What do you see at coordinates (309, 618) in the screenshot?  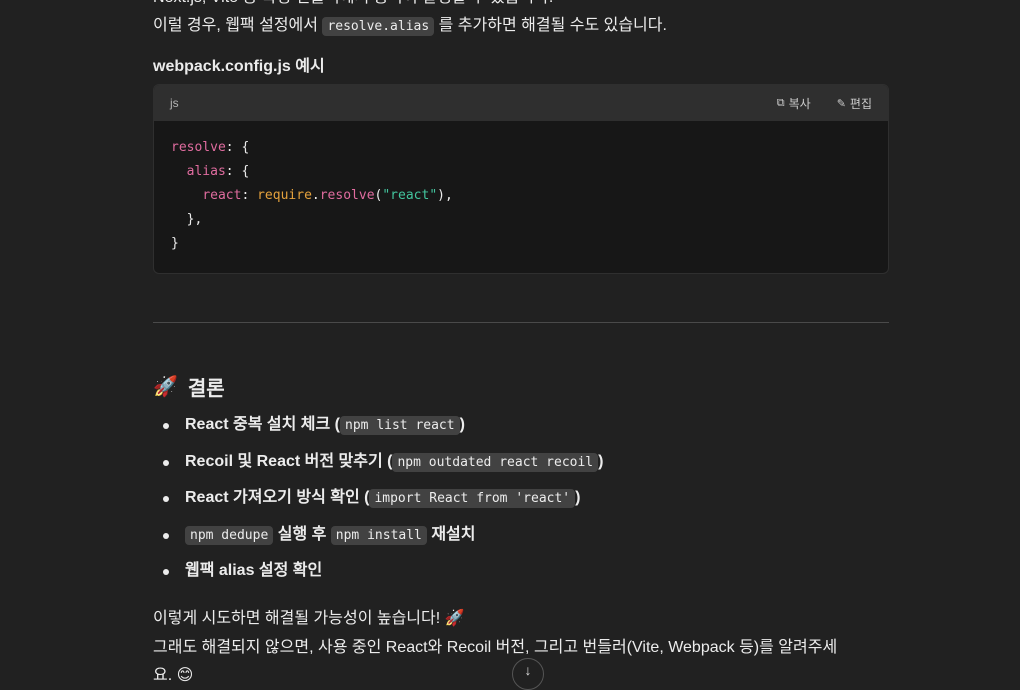 I see `closing-line-1: 이렇게 시도하면 해결될 가능성이 높습니다! 🚀` at bounding box center [309, 618].